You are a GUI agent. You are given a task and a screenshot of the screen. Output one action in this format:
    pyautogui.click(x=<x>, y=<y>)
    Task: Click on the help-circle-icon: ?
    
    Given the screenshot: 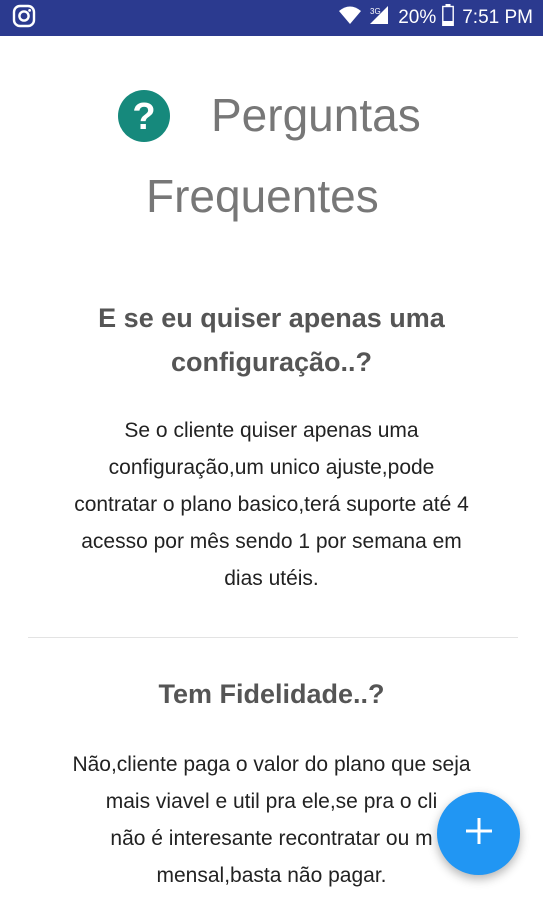 What is the action you would take?
    pyautogui.click(x=144, y=116)
    